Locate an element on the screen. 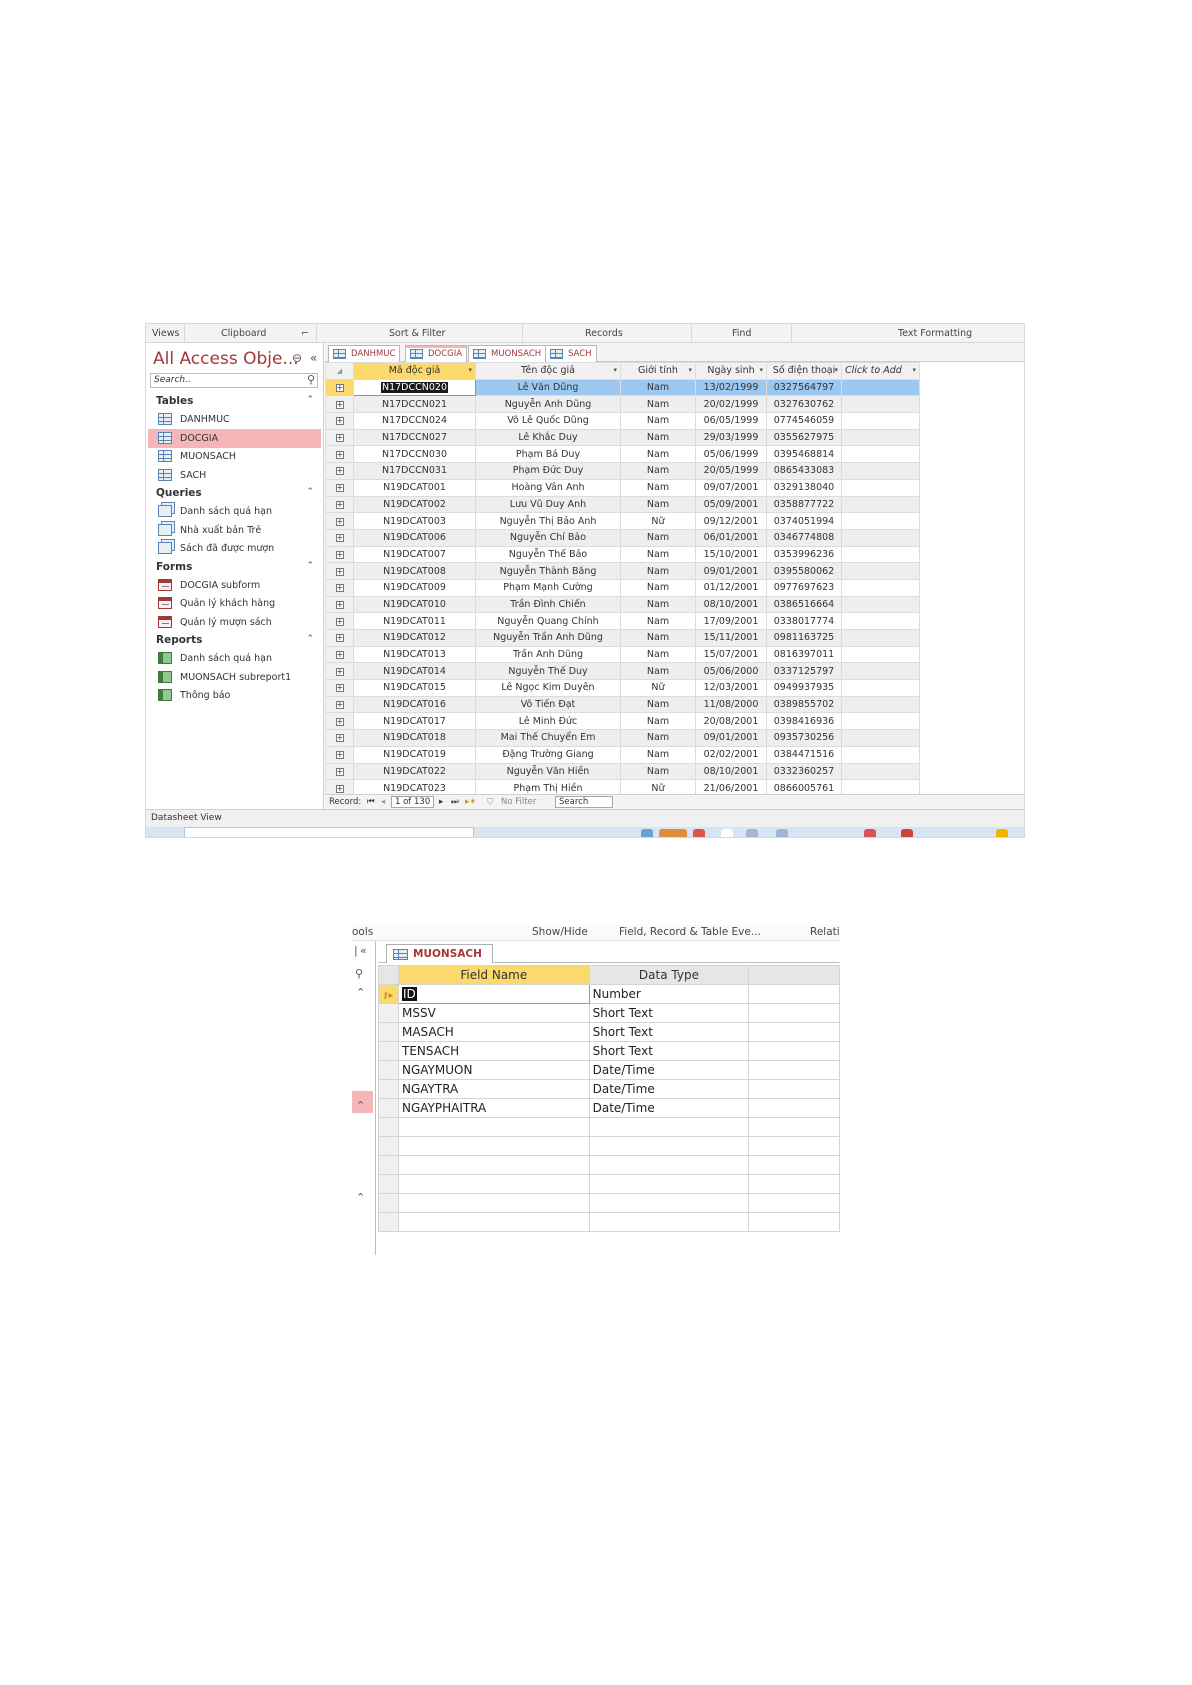  table-cell: 08/10/2001 is located at coordinates (731, 604).